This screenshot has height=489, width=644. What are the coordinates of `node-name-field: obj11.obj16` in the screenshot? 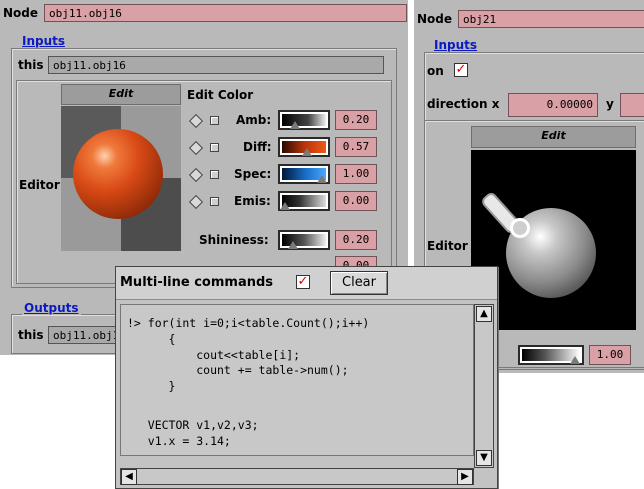 It's located at (226, 13).